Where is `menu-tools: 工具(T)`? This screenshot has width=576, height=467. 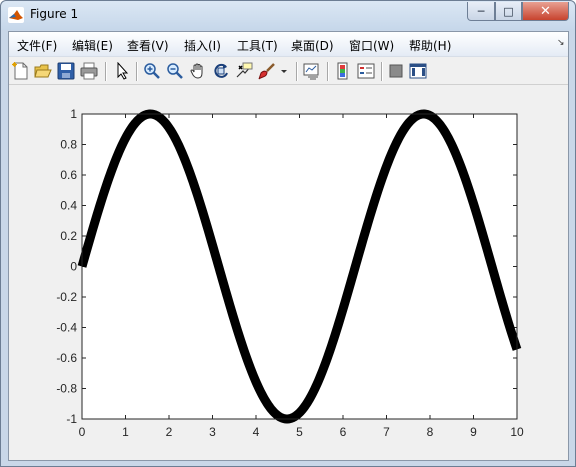 menu-tools: 工具(T) is located at coordinates (257, 45).